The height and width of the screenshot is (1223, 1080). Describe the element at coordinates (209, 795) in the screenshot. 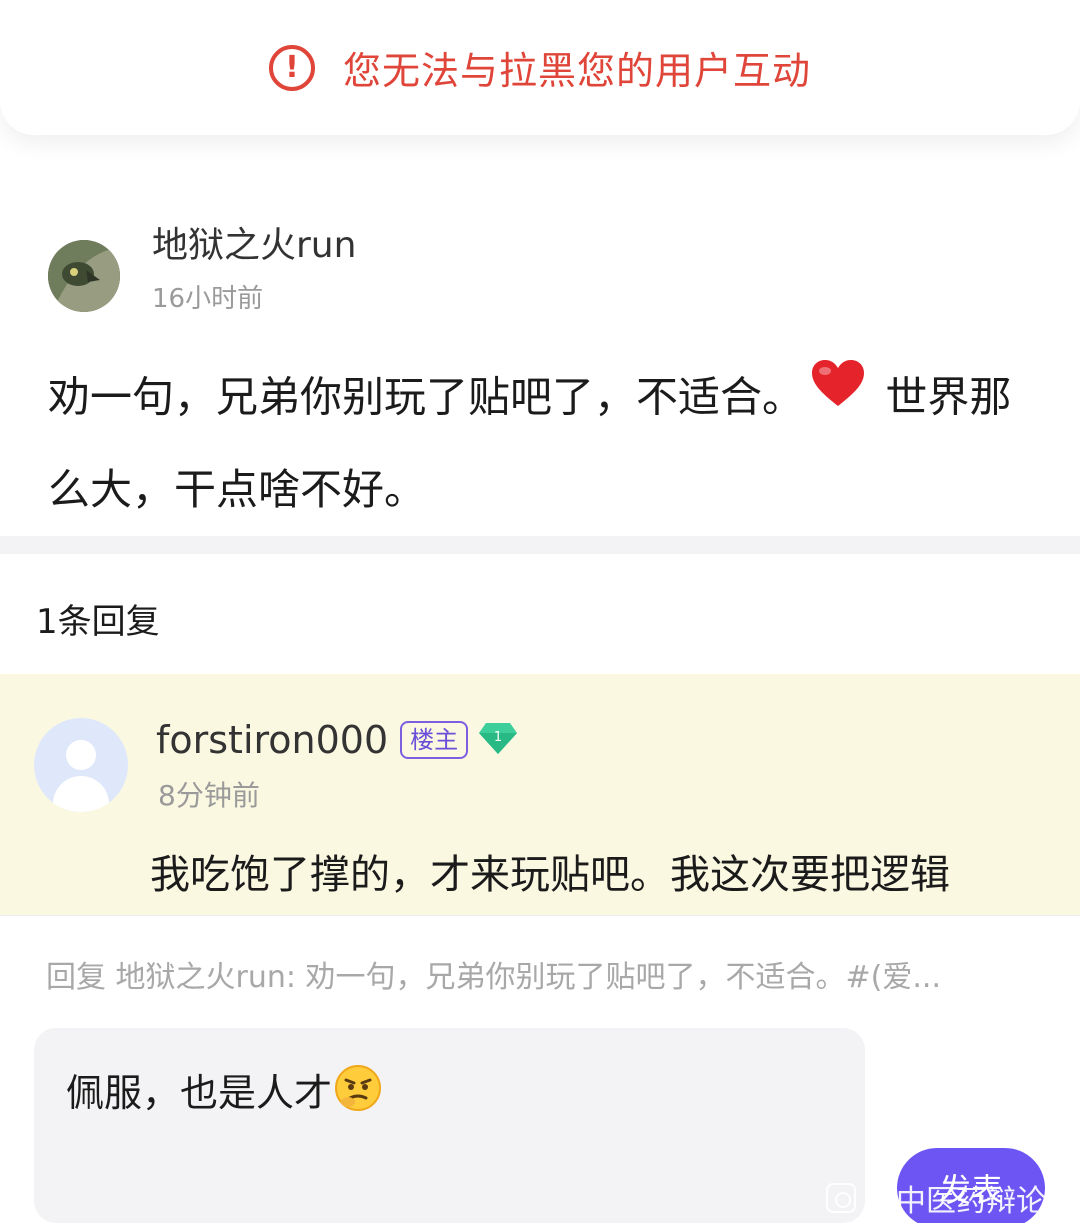

I see `reply-time: 8分钟前` at that location.